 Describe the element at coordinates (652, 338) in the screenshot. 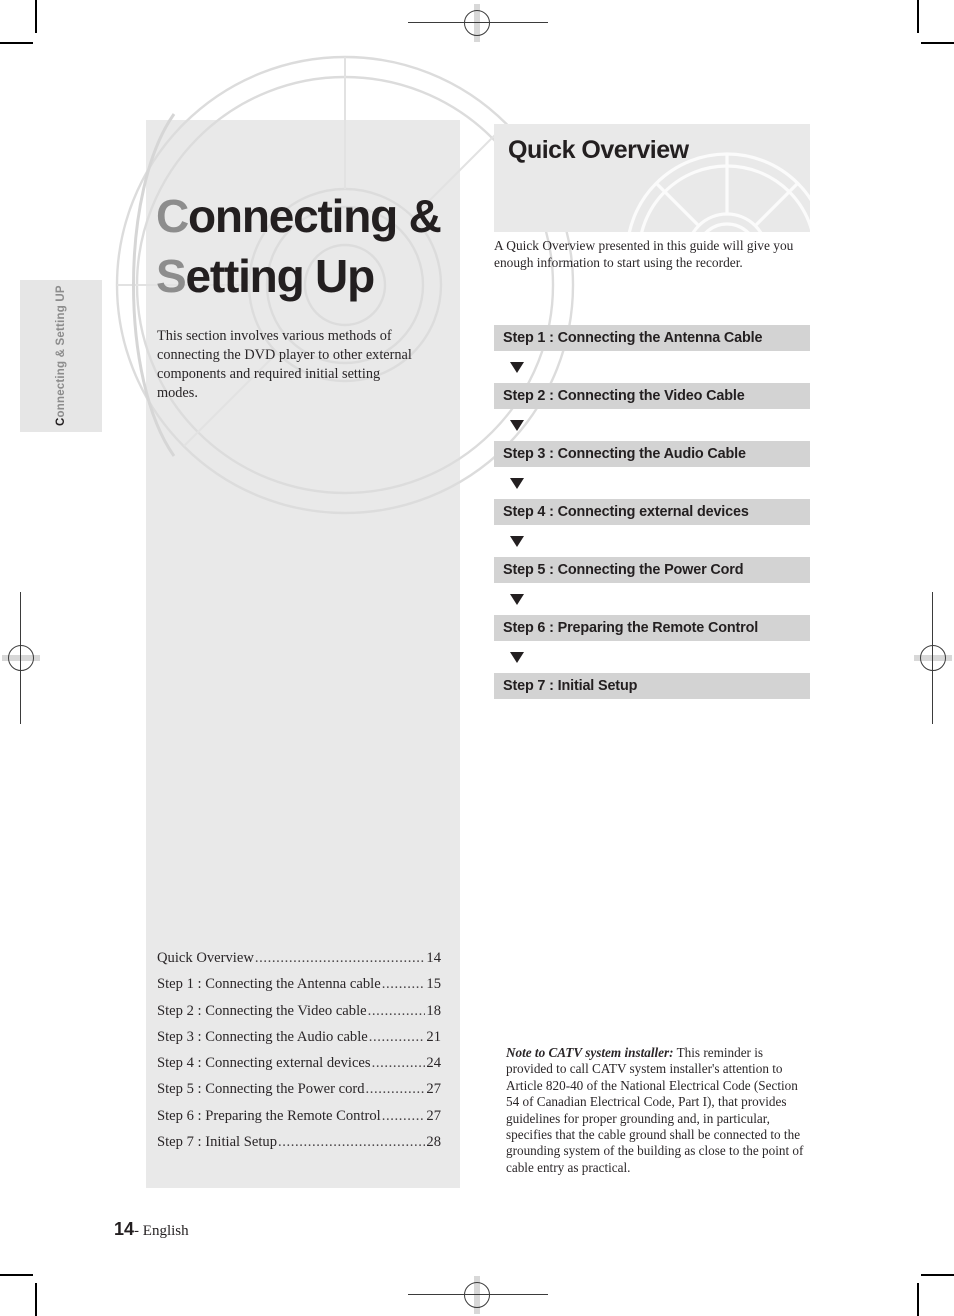

I see `step-bar-1: Step 1 : Connecting the Antenna Cable` at that location.